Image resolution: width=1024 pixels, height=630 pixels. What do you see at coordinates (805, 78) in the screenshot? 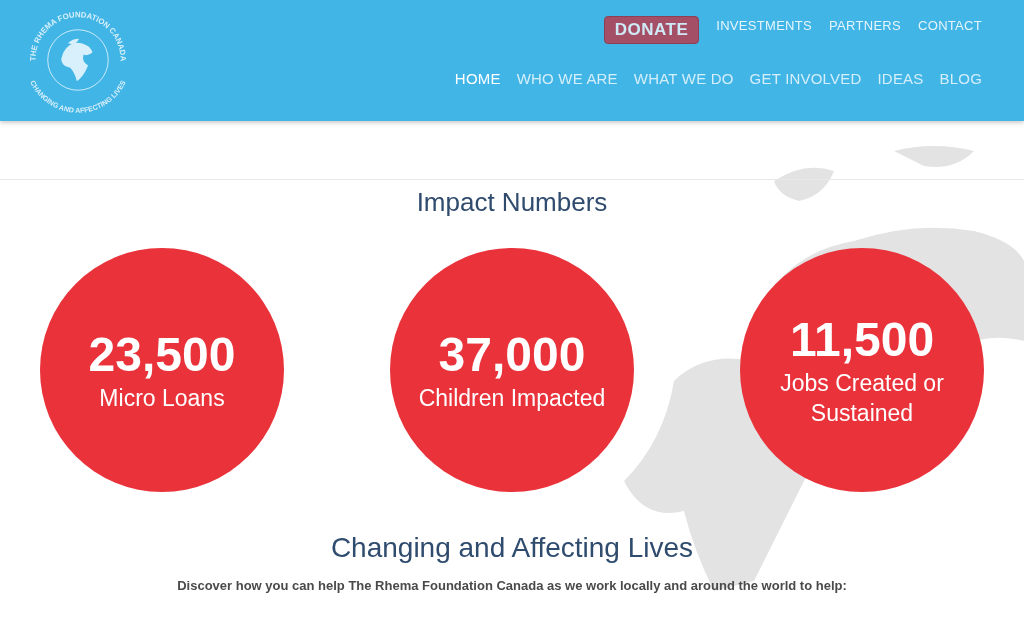
I see `nav-link: GET INVOLVED` at bounding box center [805, 78].